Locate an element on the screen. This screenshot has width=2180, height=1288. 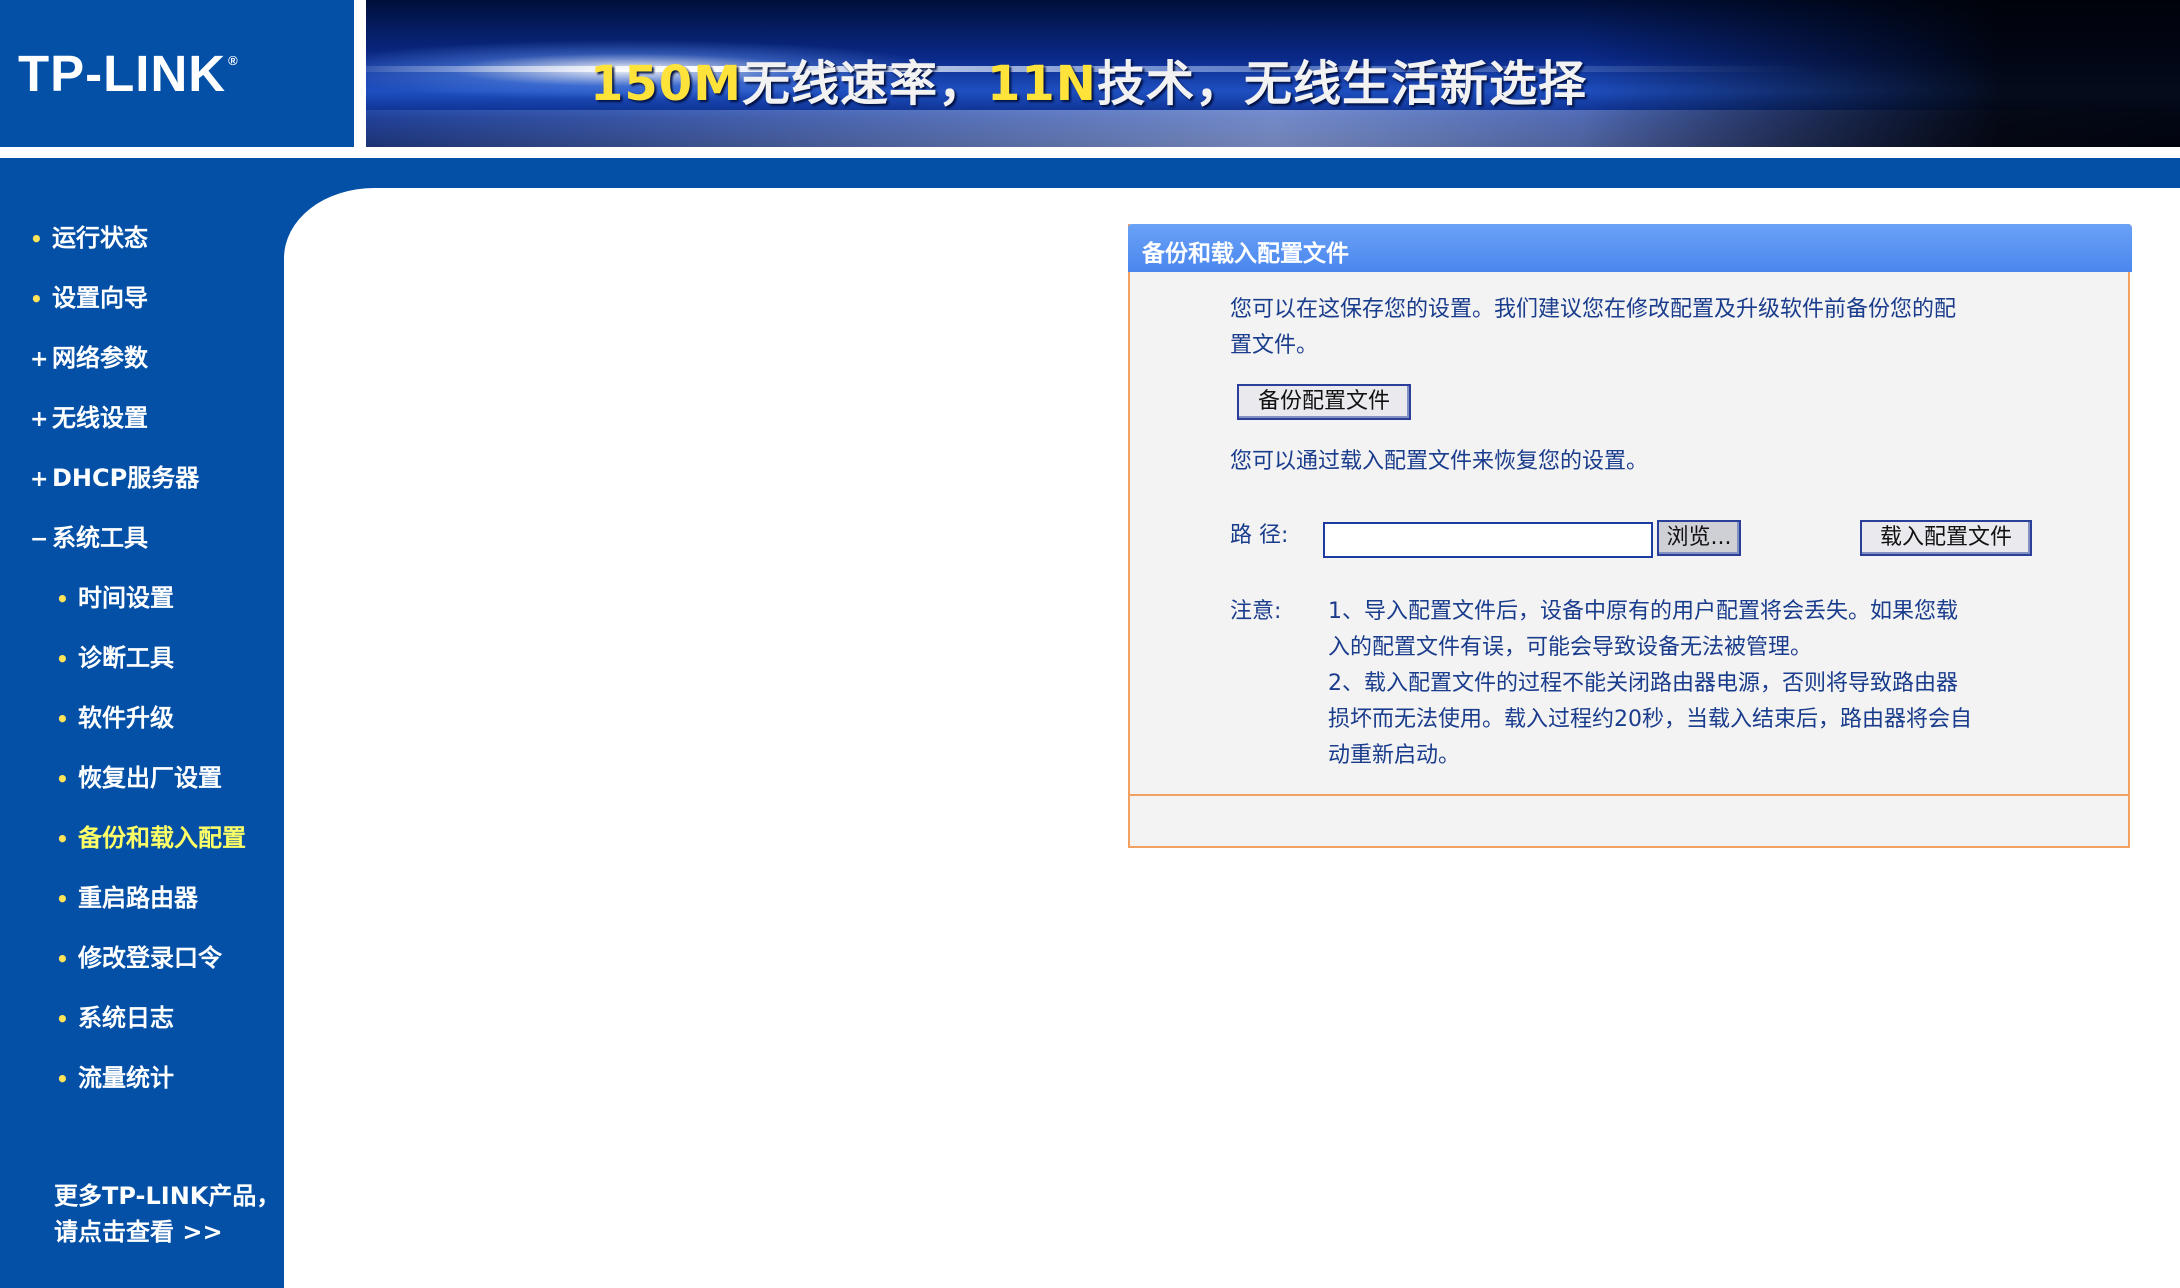
logo-box: TP-LINK ® is located at coordinates (177, 73).